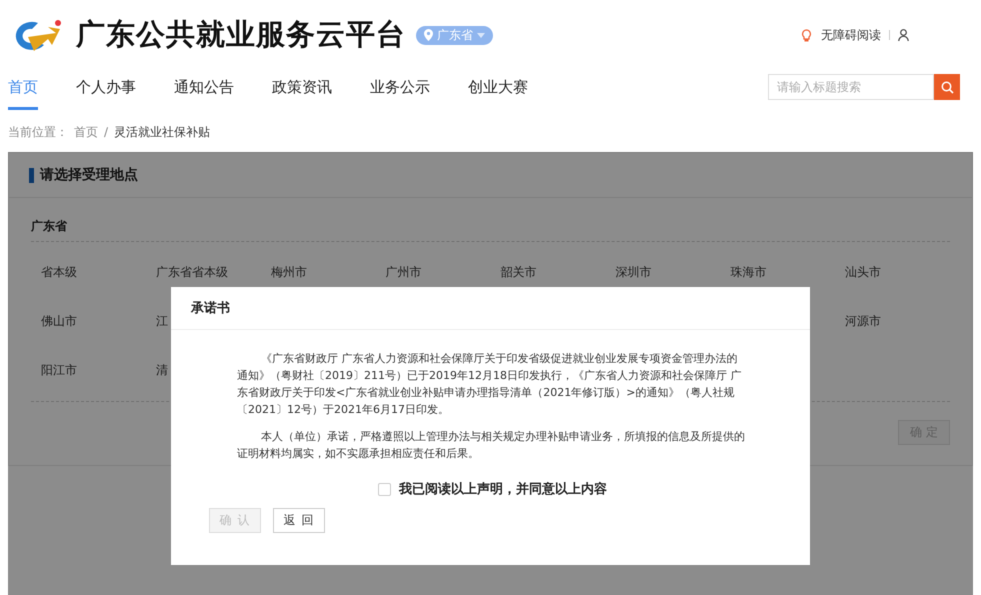 The height and width of the screenshot is (595, 981). Describe the element at coordinates (491, 445) in the screenshot. I see `pledge-paragraph: 本人（单位）承诺，严格遵照以上管理办法与相关规定办理补贴申请业务，所填报的信息及所提供的证明材料均属实，如不实愿承担相应责任和后果。` at that location.